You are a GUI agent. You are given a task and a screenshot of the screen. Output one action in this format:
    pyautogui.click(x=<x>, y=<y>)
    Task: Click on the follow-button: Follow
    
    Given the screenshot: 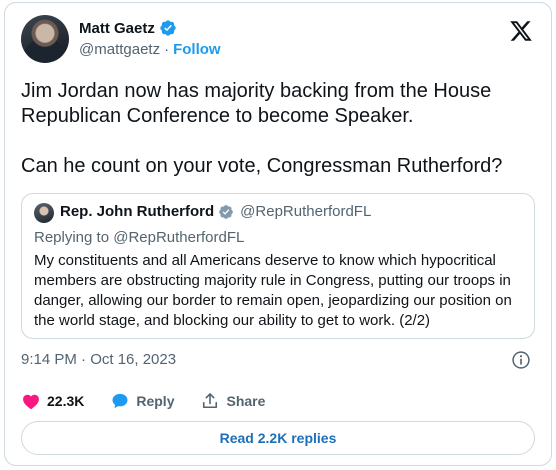 What is the action you would take?
    pyautogui.click(x=197, y=49)
    